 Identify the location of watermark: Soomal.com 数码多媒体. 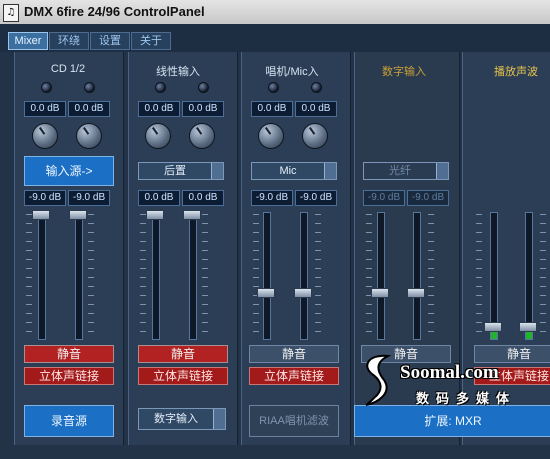
(453, 379).